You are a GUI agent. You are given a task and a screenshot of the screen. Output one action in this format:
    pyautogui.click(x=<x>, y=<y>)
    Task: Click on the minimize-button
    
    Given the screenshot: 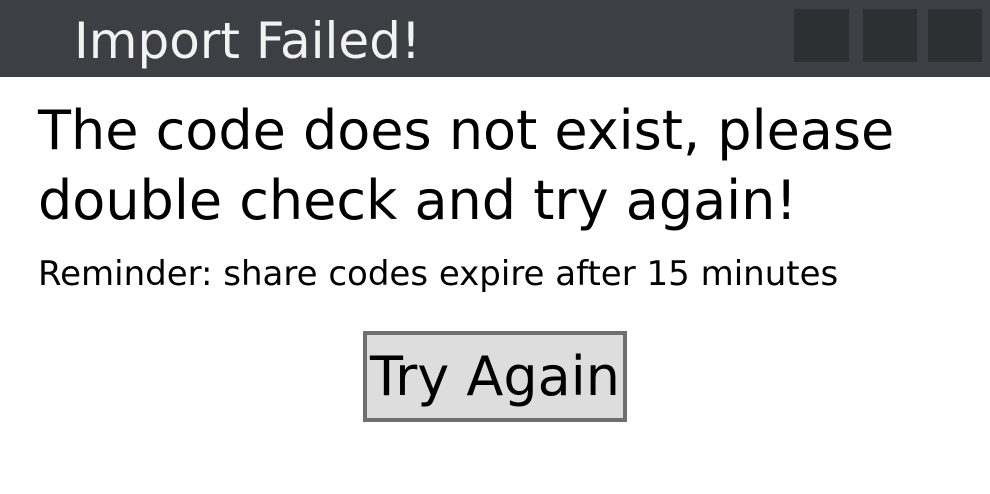 What is the action you would take?
    pyautogui.click(x=821, y=35)
    